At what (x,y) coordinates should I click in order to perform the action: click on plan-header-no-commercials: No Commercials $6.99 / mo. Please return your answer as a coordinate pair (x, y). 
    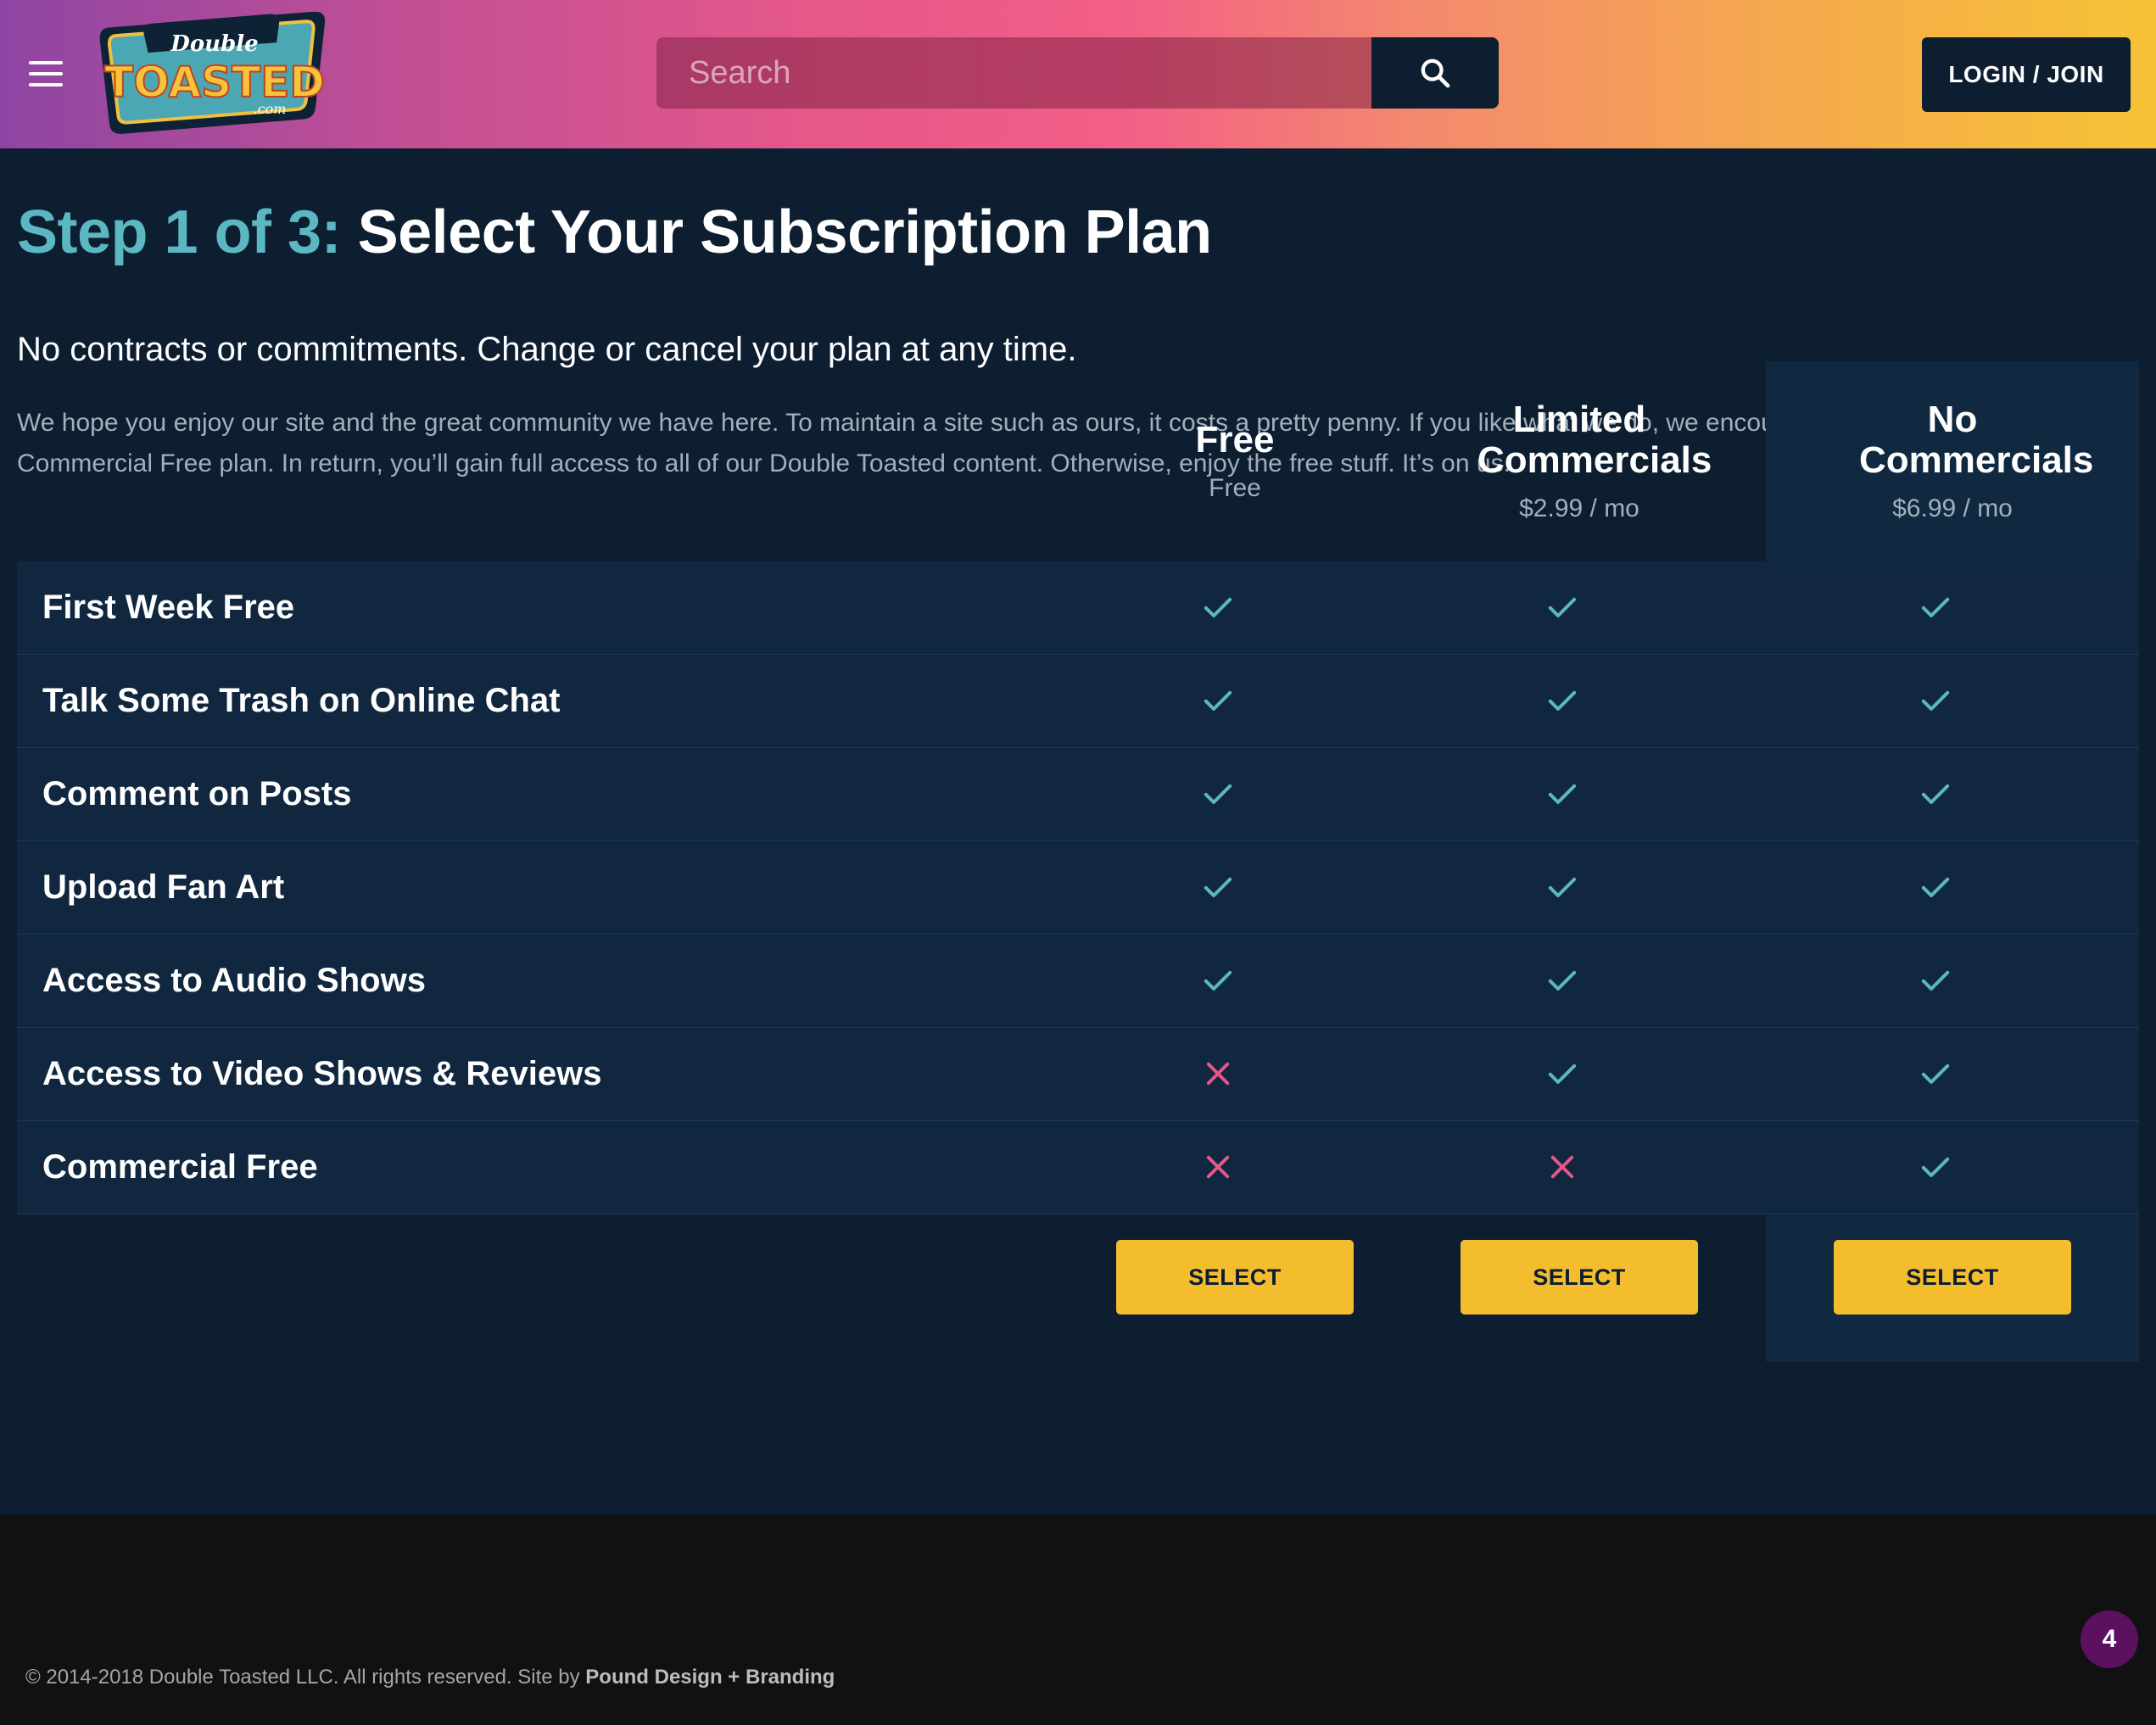
    Looking at the image, I should click on (1953, 461).